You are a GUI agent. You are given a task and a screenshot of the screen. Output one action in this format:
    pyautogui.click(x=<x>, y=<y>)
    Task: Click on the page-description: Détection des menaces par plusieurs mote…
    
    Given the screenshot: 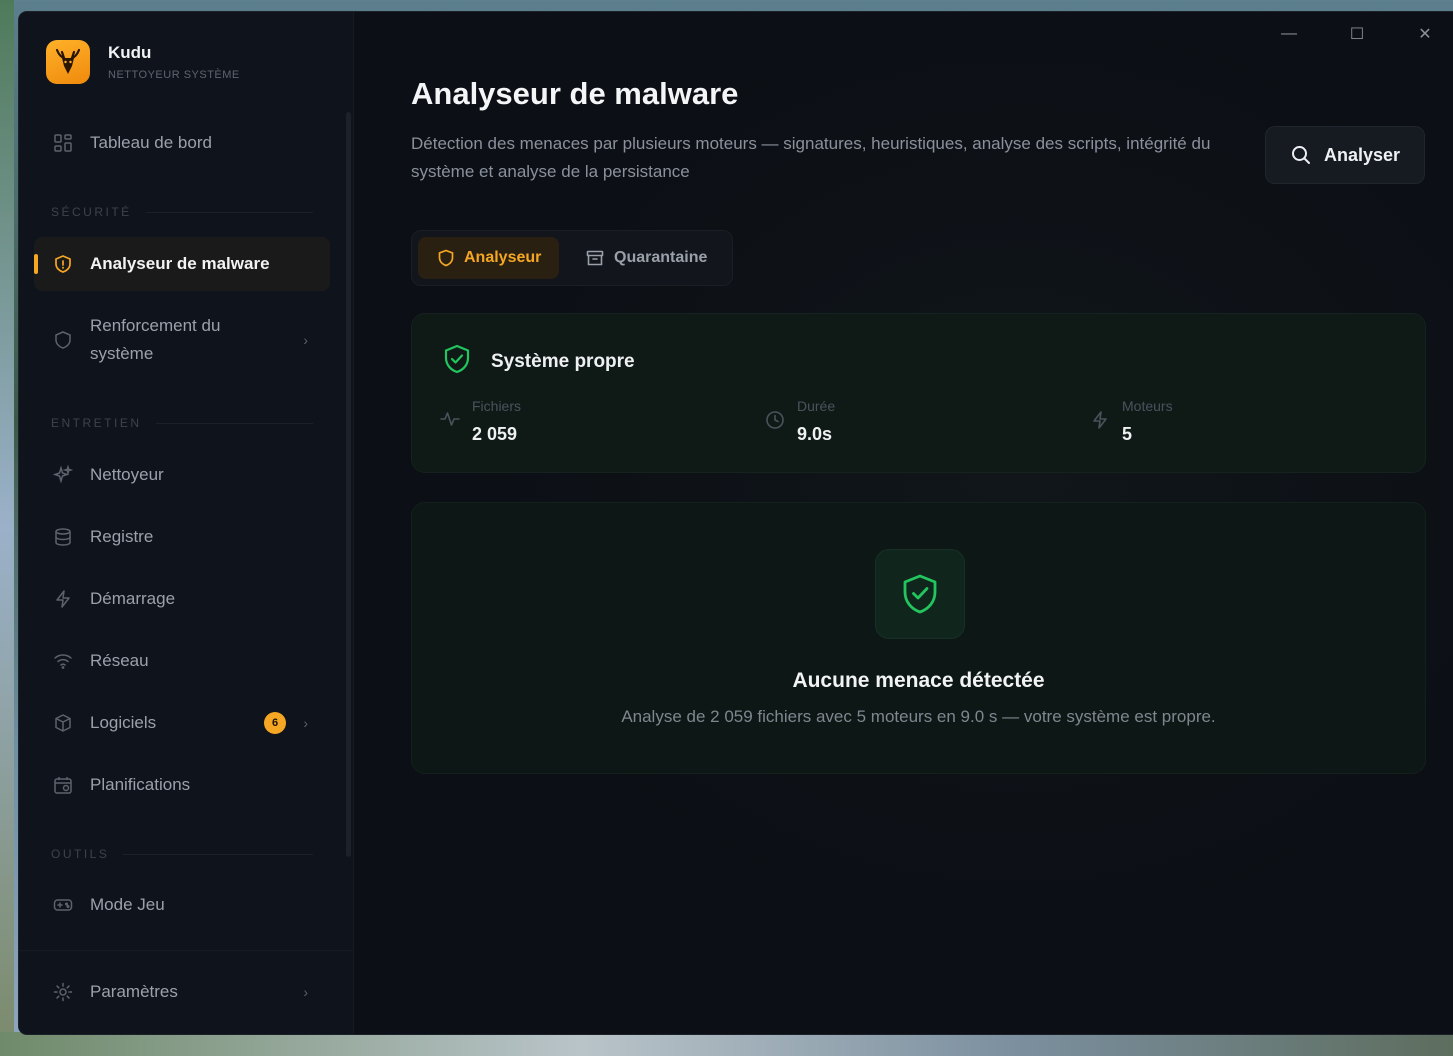 What is the action you would take?
    pyautogui.click(x=811, y=157)
    